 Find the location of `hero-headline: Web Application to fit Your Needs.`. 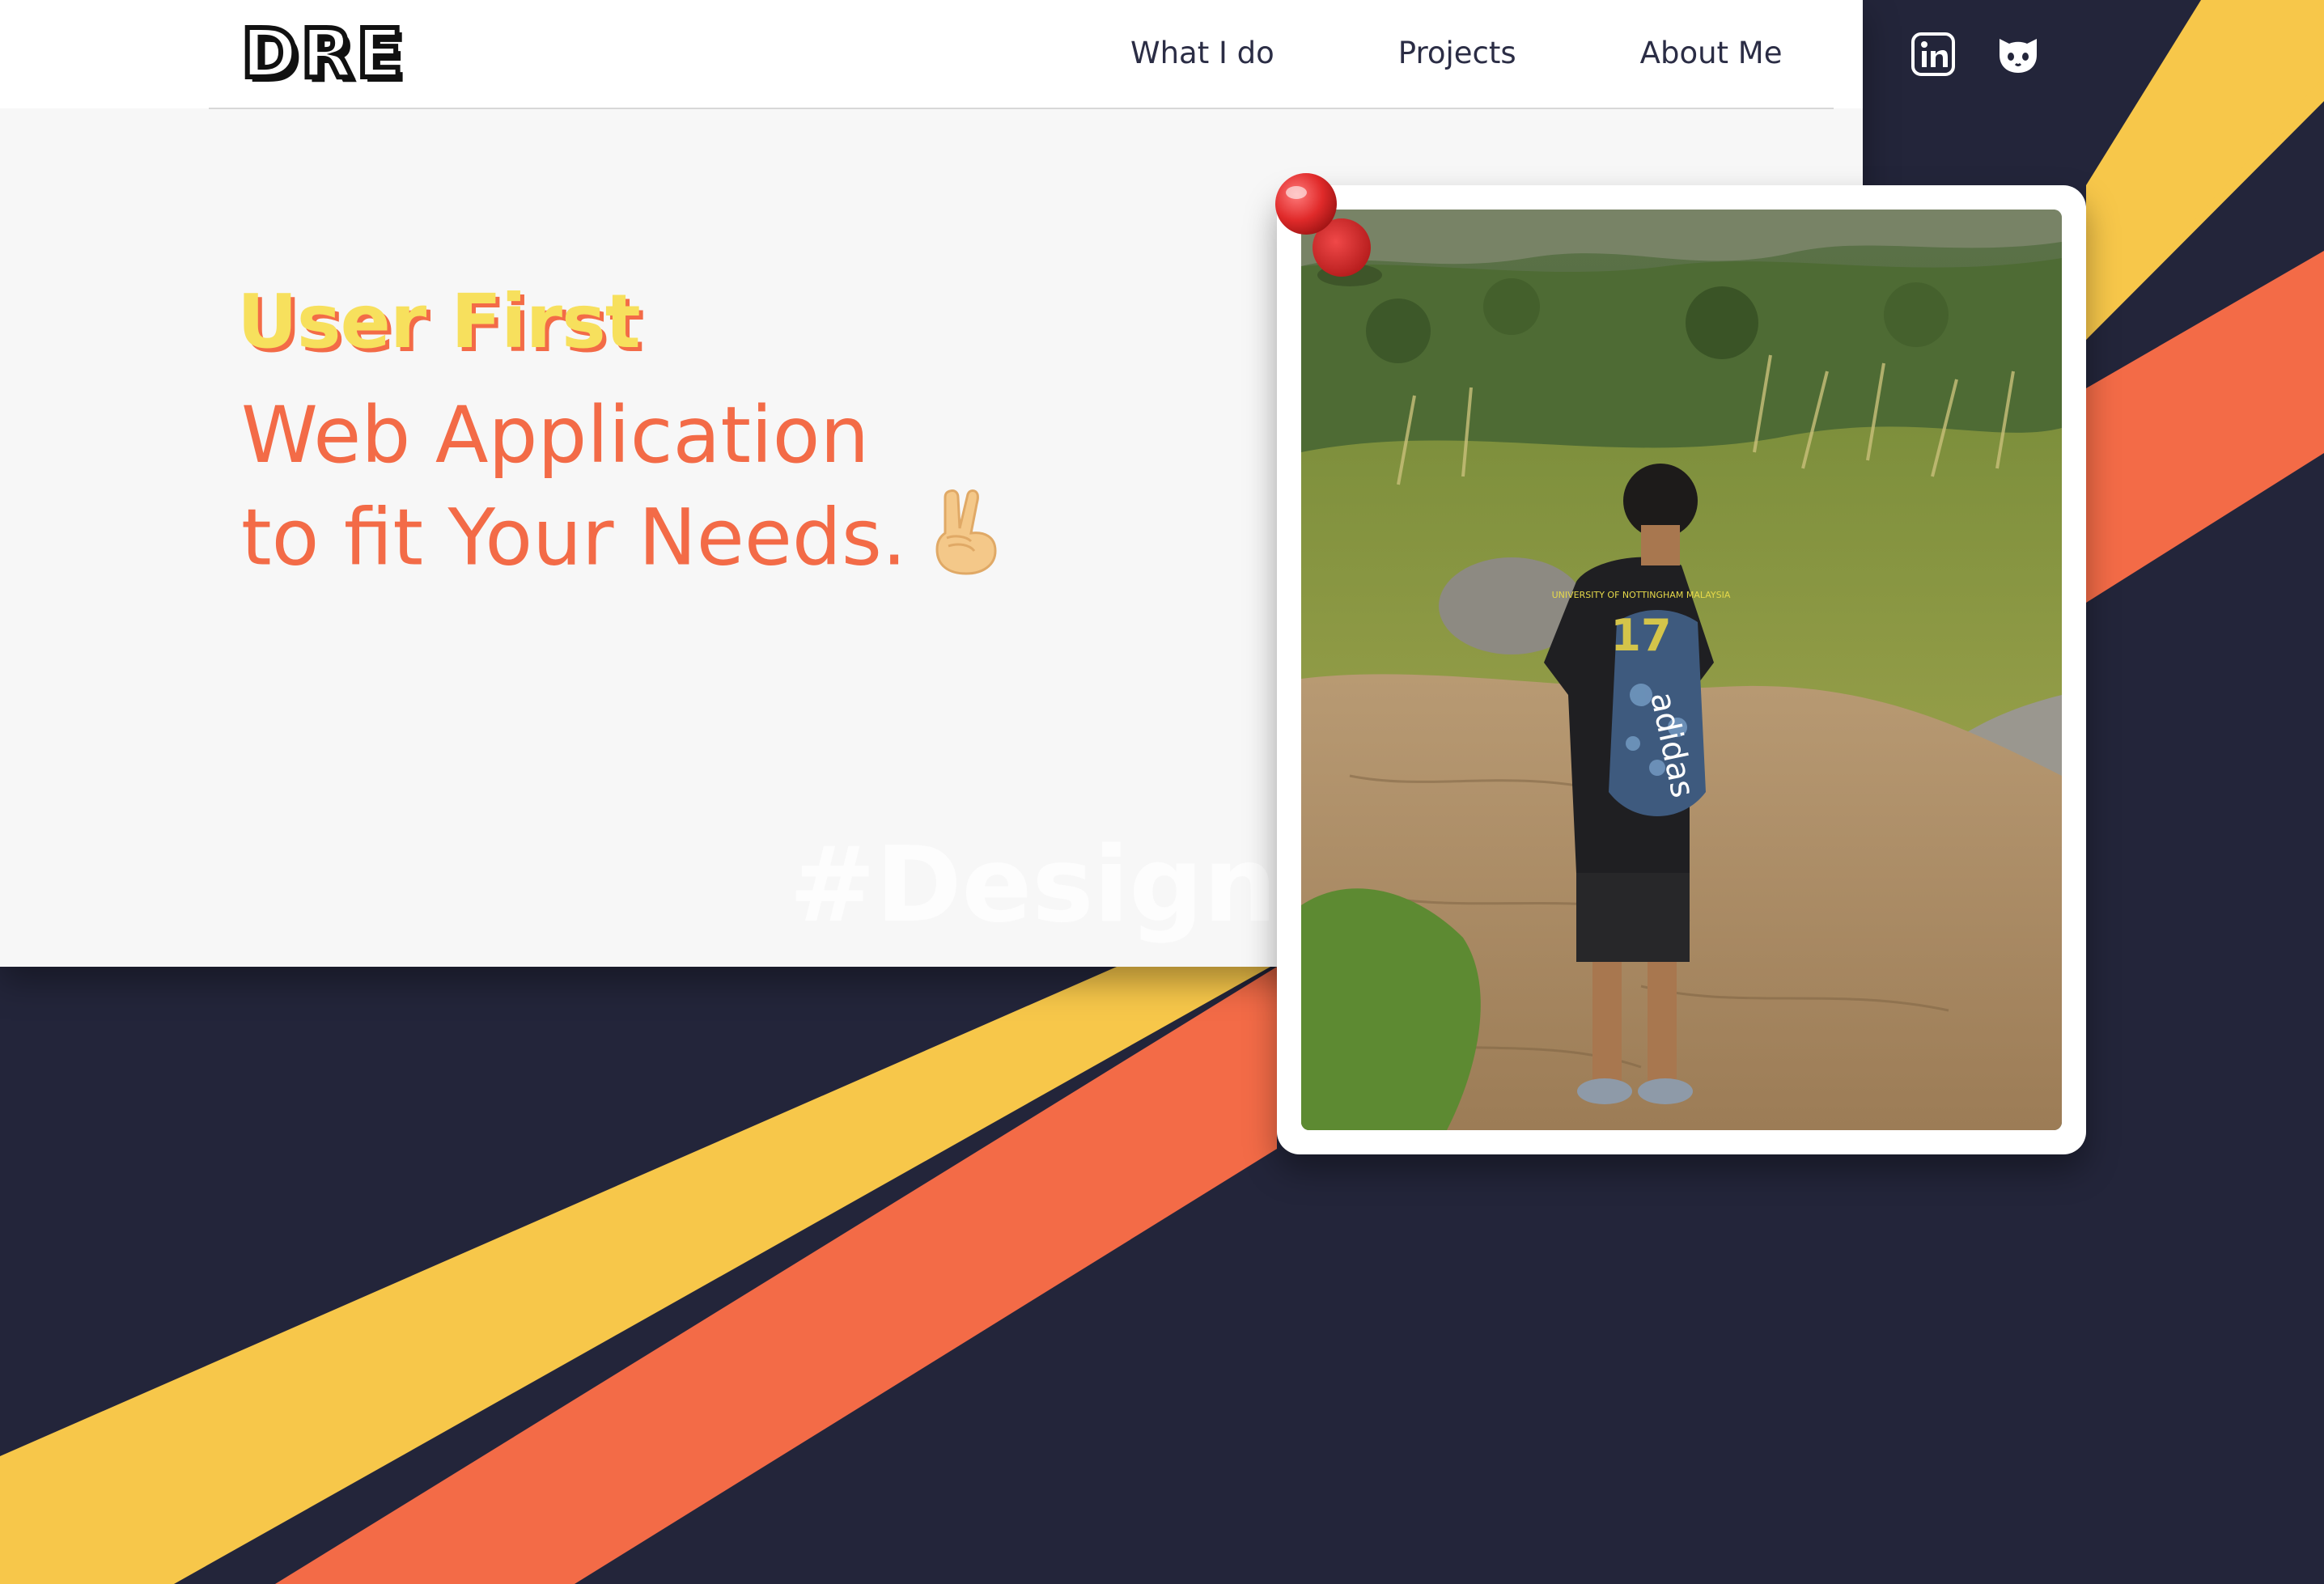

hero-headline: Web Application to fit Your Needs. is located at coordinates (622, 491).